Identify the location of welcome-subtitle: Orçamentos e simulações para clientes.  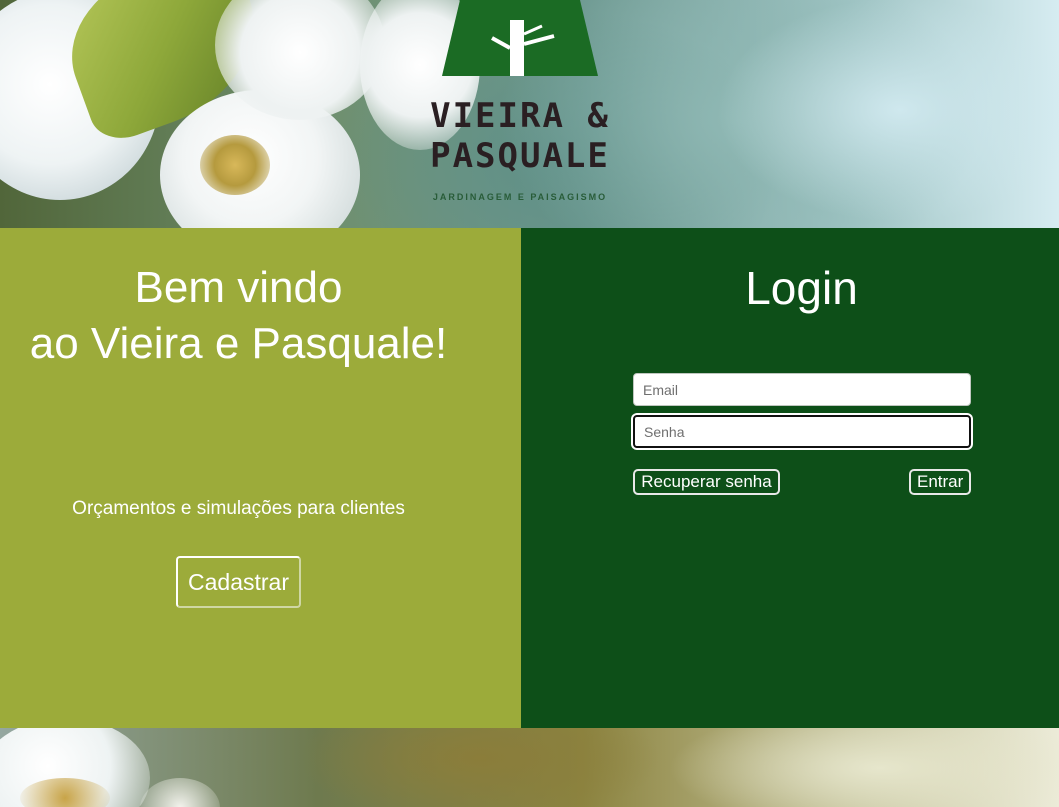
(238, 508).